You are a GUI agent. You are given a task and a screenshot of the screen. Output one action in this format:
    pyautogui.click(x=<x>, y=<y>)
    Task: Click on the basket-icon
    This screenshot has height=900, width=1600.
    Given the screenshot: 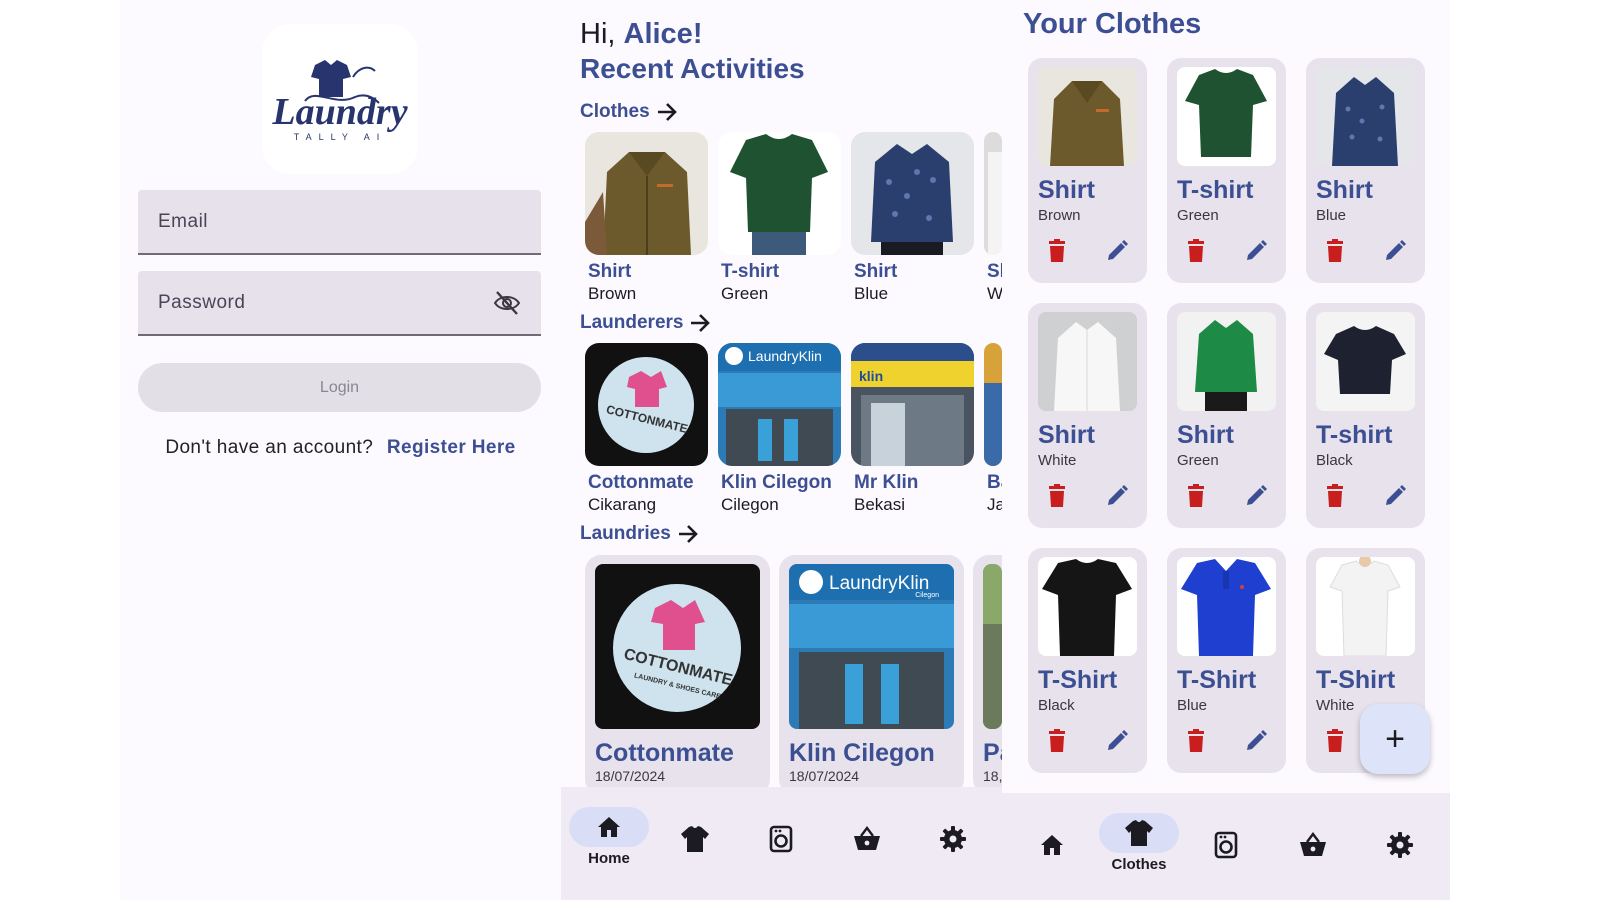 What is the action you would take?
    pyautogui.click(x=1313, y=844)
    